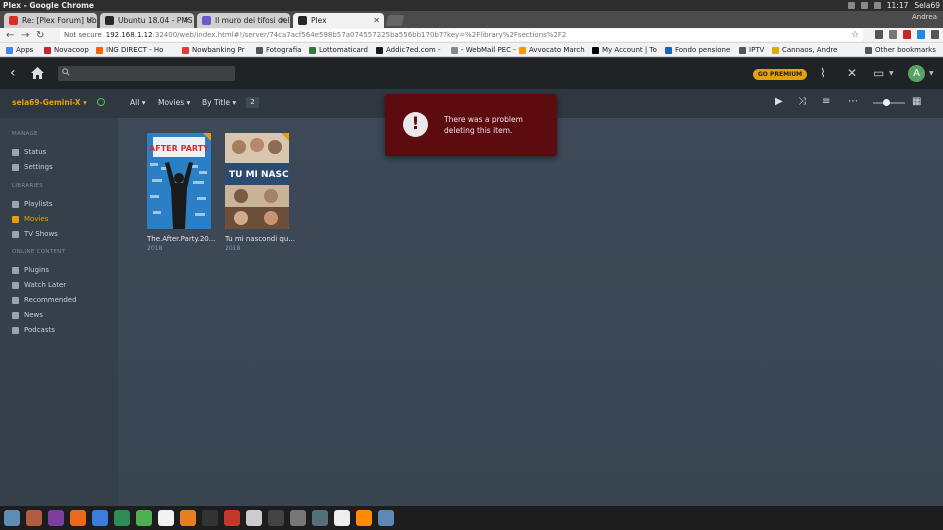 The height and width of the screenshot is (530, 943). What do you see at coordinates (552, 50) in the screenshot?
I see `bookmark-item: Avvocato March` at bounding box center [552, 50].